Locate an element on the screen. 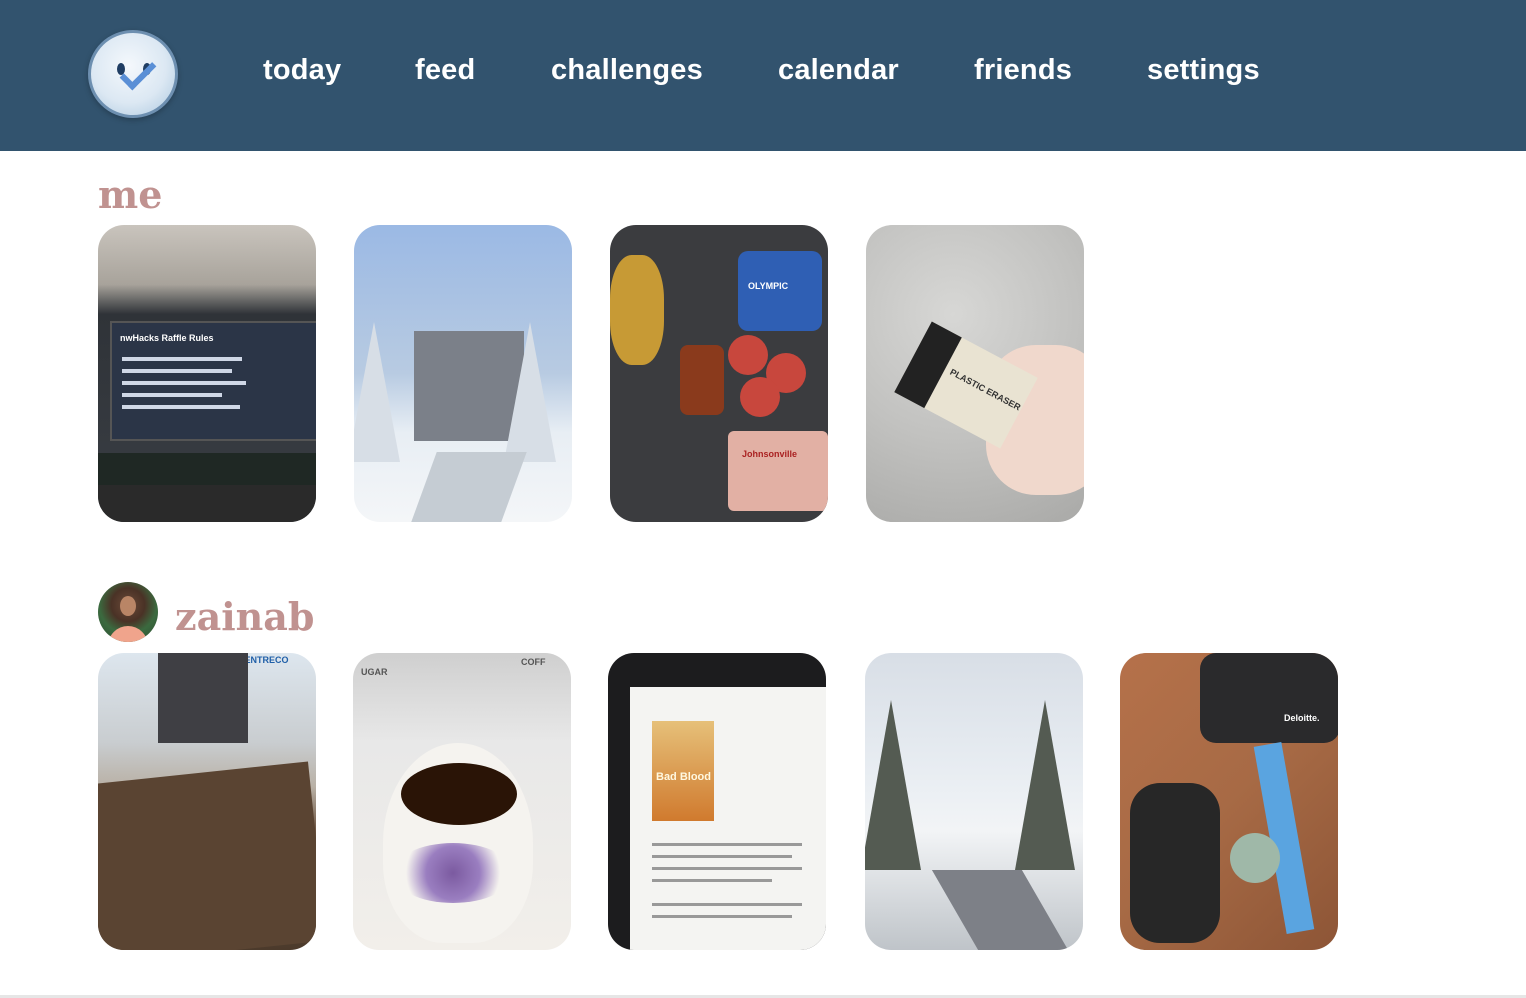 The width and height of the screenshot is (1526, 998). photo-zainab-3: Bad Blood is located at coordinates (717, 801).